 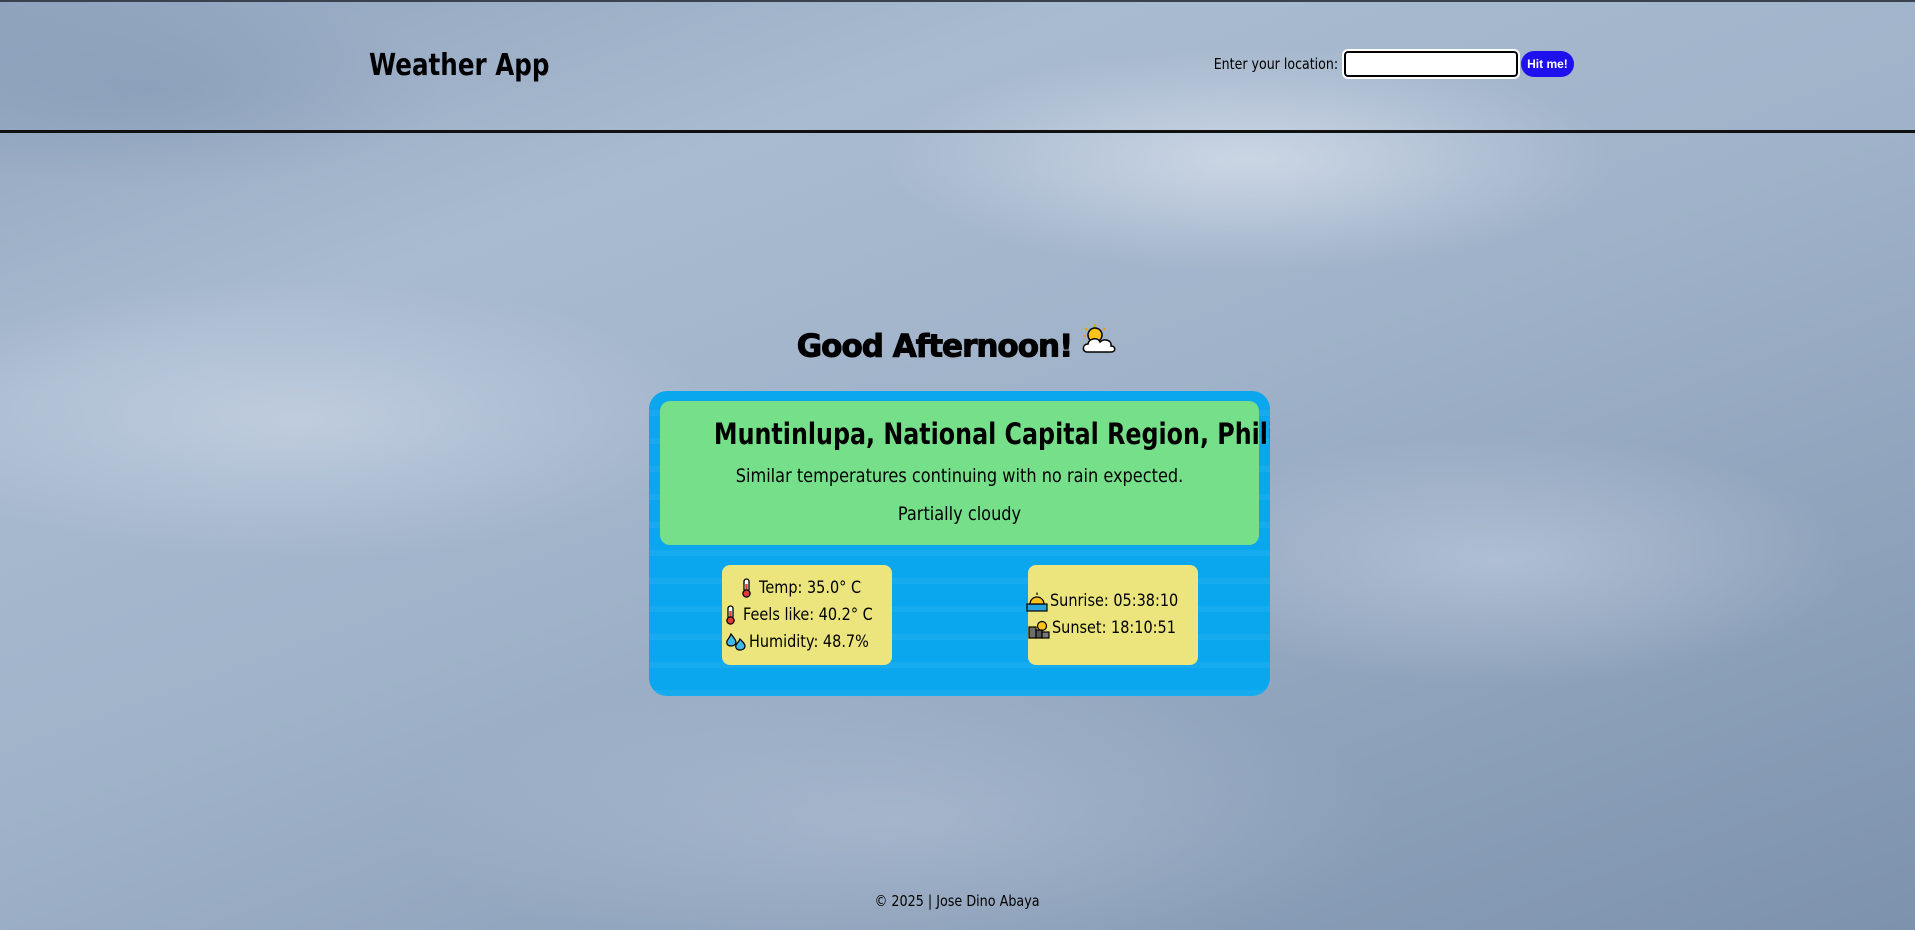 I want to click on feels-like-value: Feels like: 40.2° C, so click(x=807, y=614).